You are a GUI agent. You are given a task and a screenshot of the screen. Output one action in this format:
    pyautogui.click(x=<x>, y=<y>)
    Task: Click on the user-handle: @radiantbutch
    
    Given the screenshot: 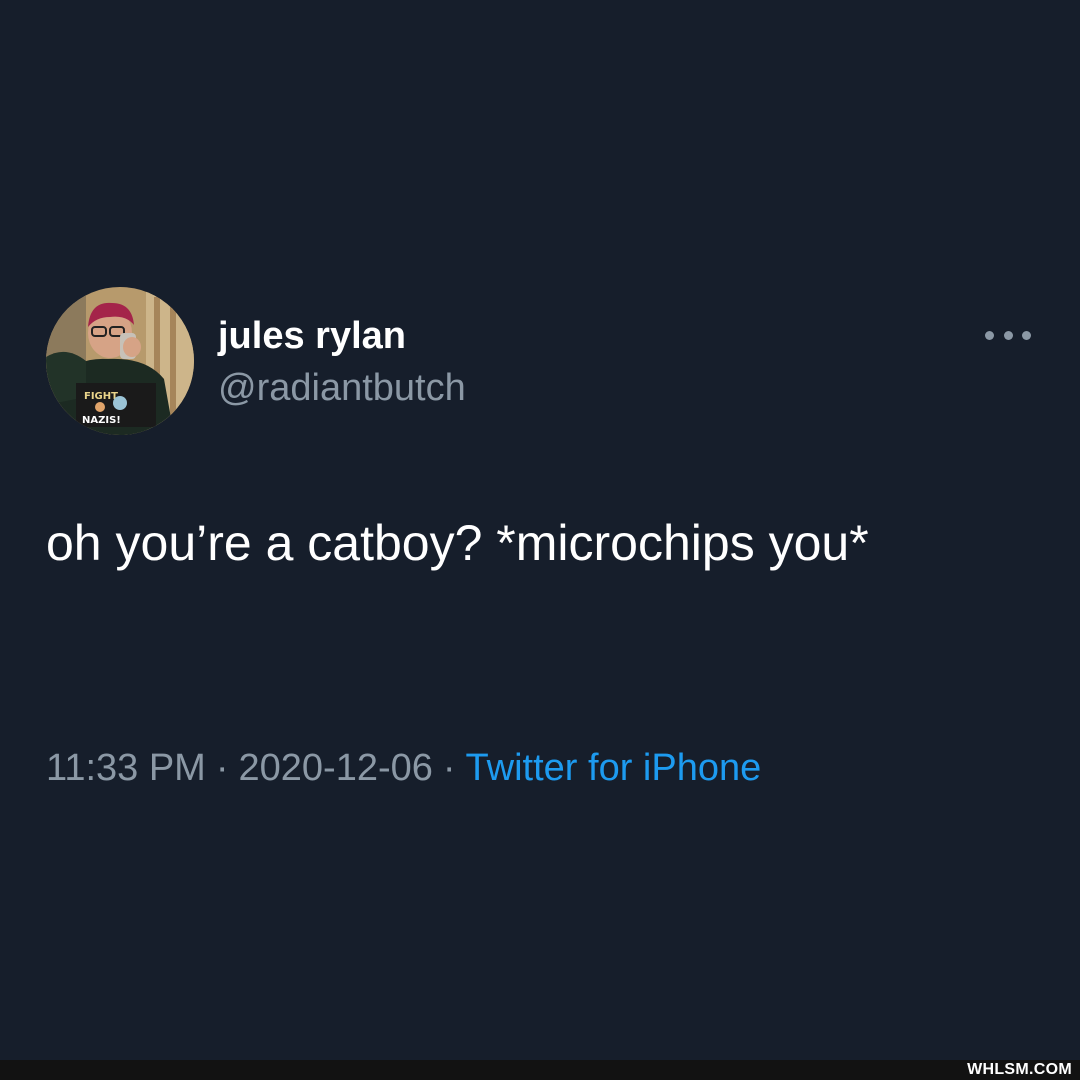 What is the action you would take?
    pyautogui.click(x=342, y=388)
    